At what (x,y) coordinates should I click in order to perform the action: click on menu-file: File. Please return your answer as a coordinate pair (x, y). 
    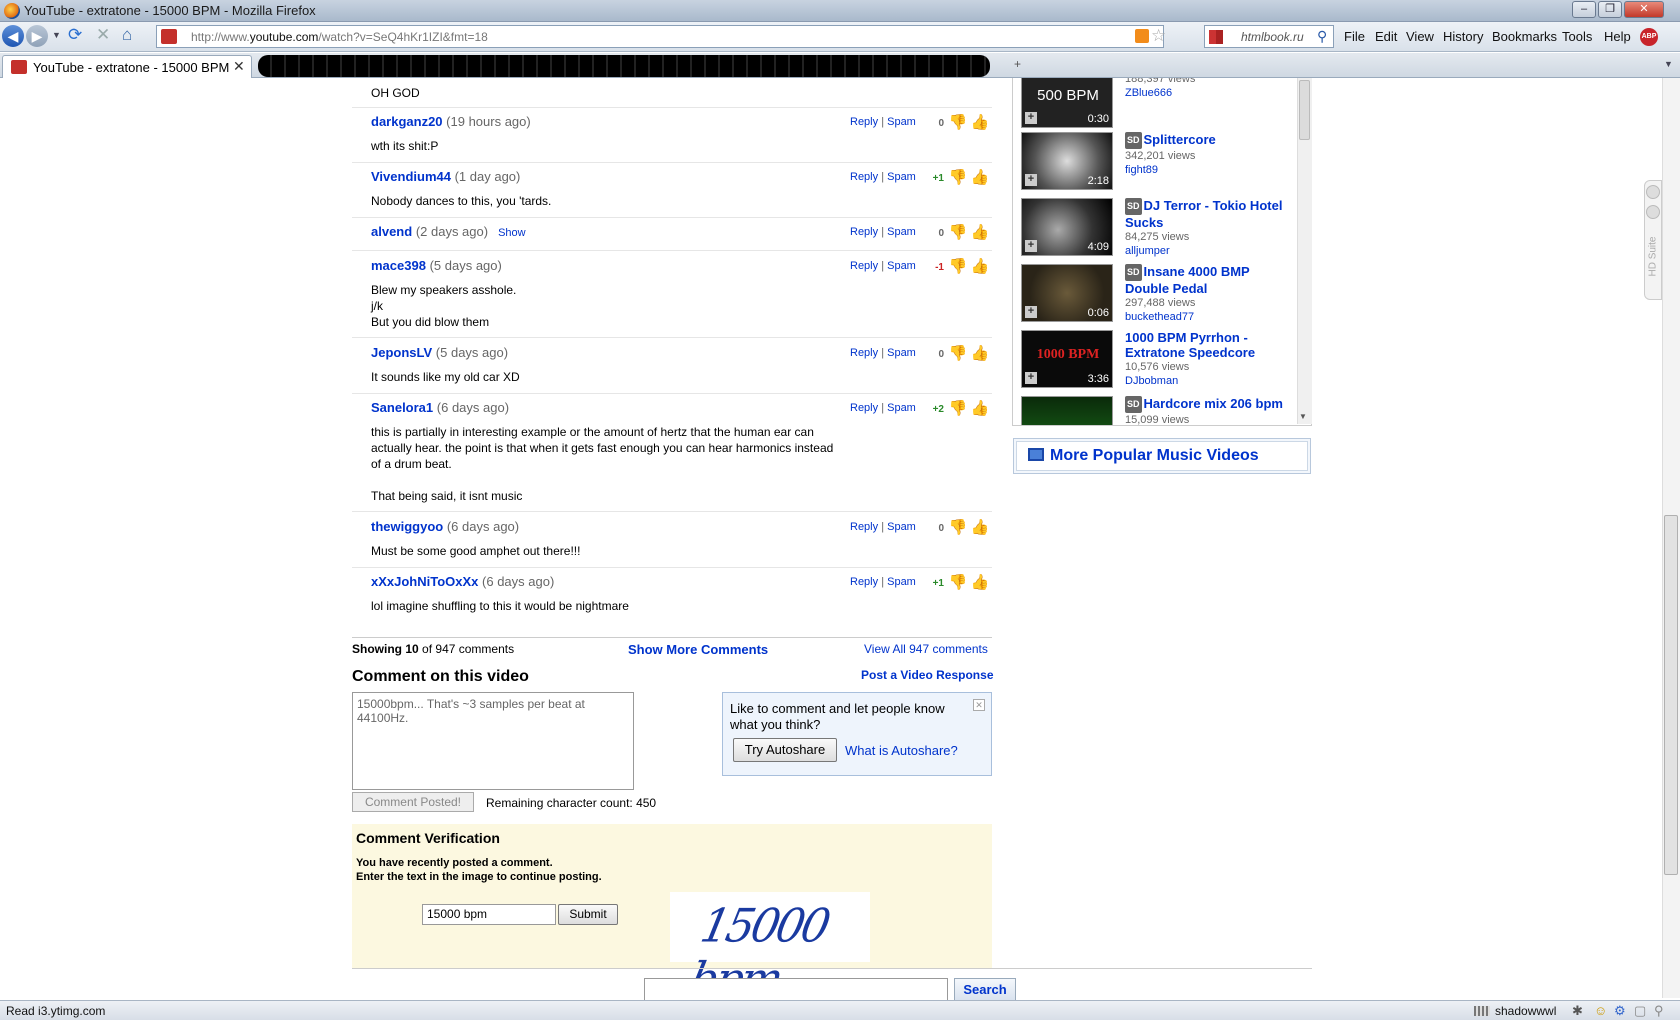
    Looking at the image, I should click on (1354, 36).